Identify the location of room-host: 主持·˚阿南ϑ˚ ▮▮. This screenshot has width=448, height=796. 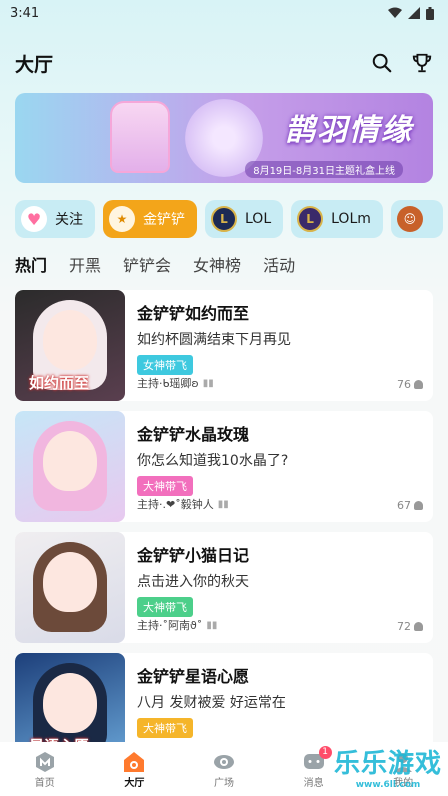
(177, 625).